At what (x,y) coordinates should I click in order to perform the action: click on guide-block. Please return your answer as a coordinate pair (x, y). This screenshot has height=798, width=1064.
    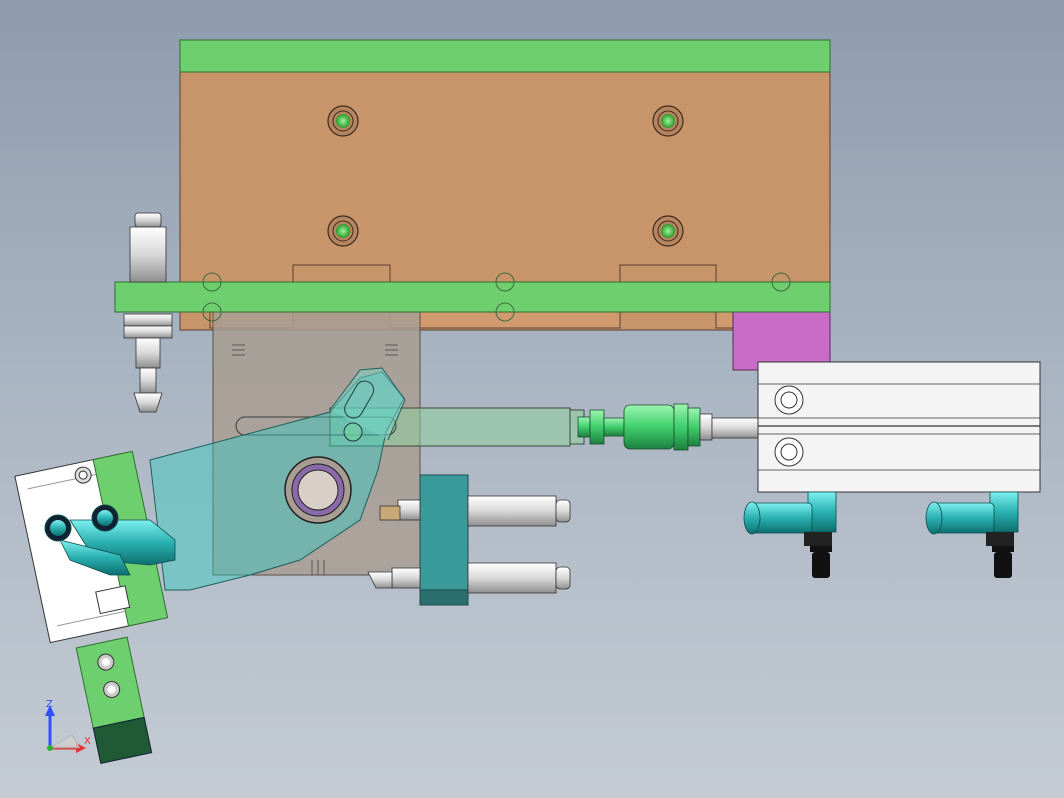
    Looking at the image, I should click on (444, 540).